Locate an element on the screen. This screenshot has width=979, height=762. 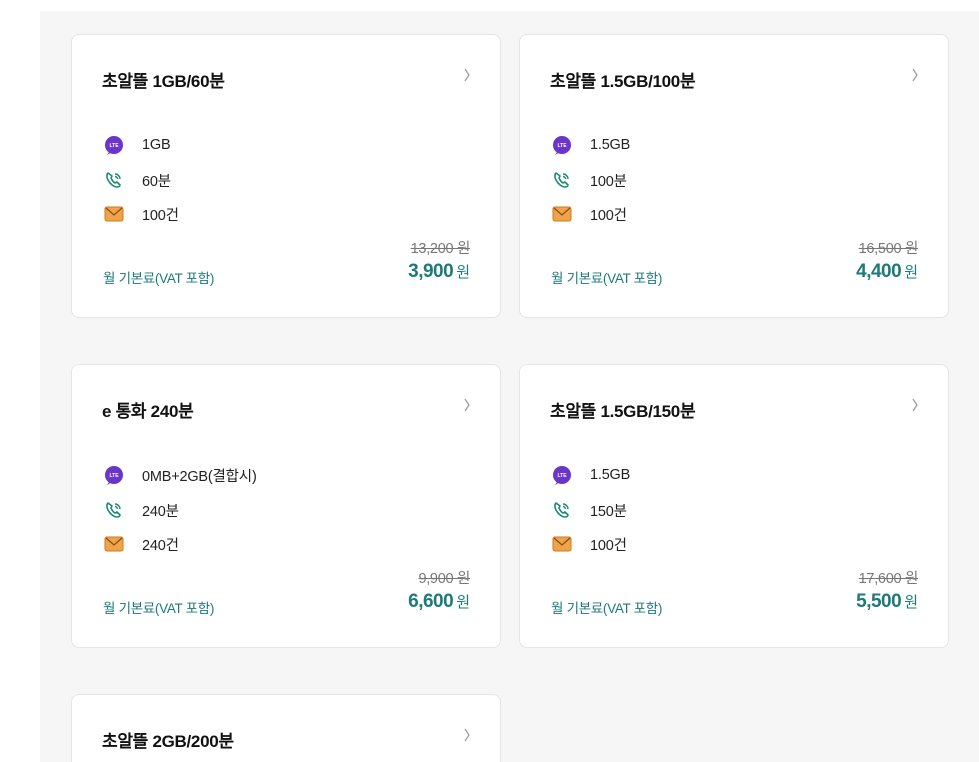
plan-data-row: LTE 1GB is located at coordinates (137, 145).